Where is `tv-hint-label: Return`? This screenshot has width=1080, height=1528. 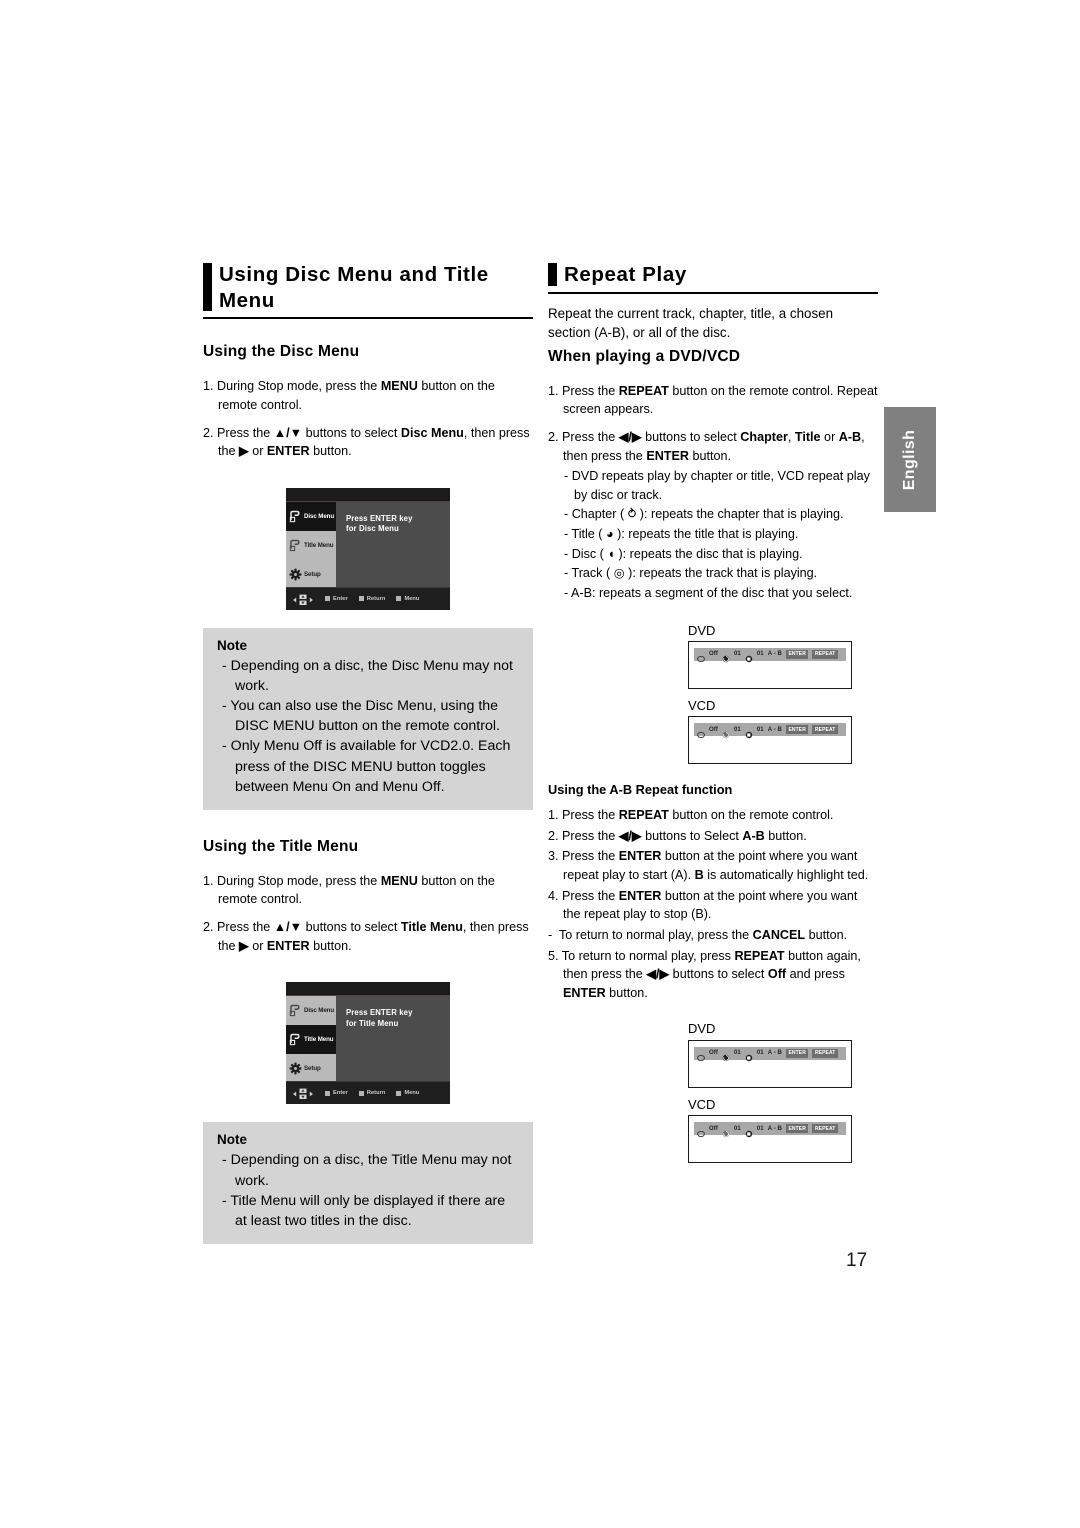 tv-hint-label: Return is located at coordinates (376, 598).